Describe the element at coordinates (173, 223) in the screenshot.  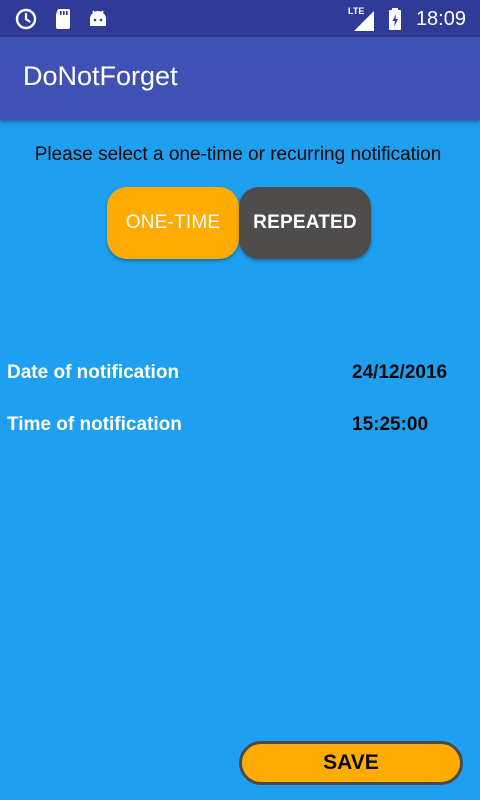
I see `one-time-button: ONE-TIME` at that location.